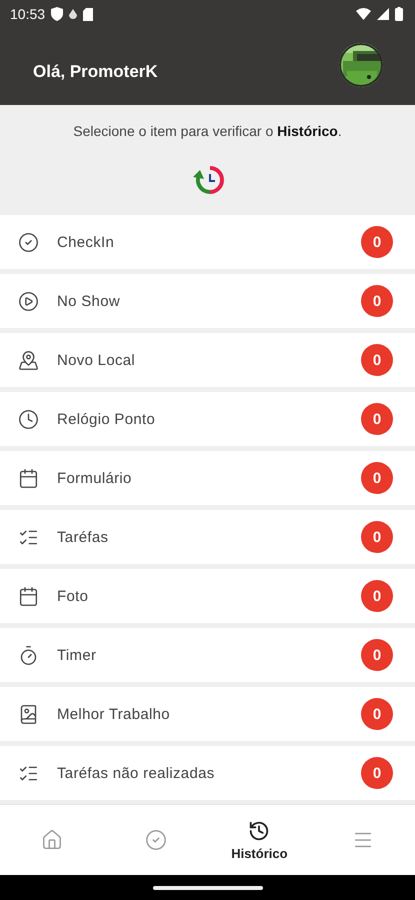 This screenshot has width=415, height=900. What do you see at coordinates (399, 14) in the screenshot?
I see `battery-icon` at bounding box center [399, 14].